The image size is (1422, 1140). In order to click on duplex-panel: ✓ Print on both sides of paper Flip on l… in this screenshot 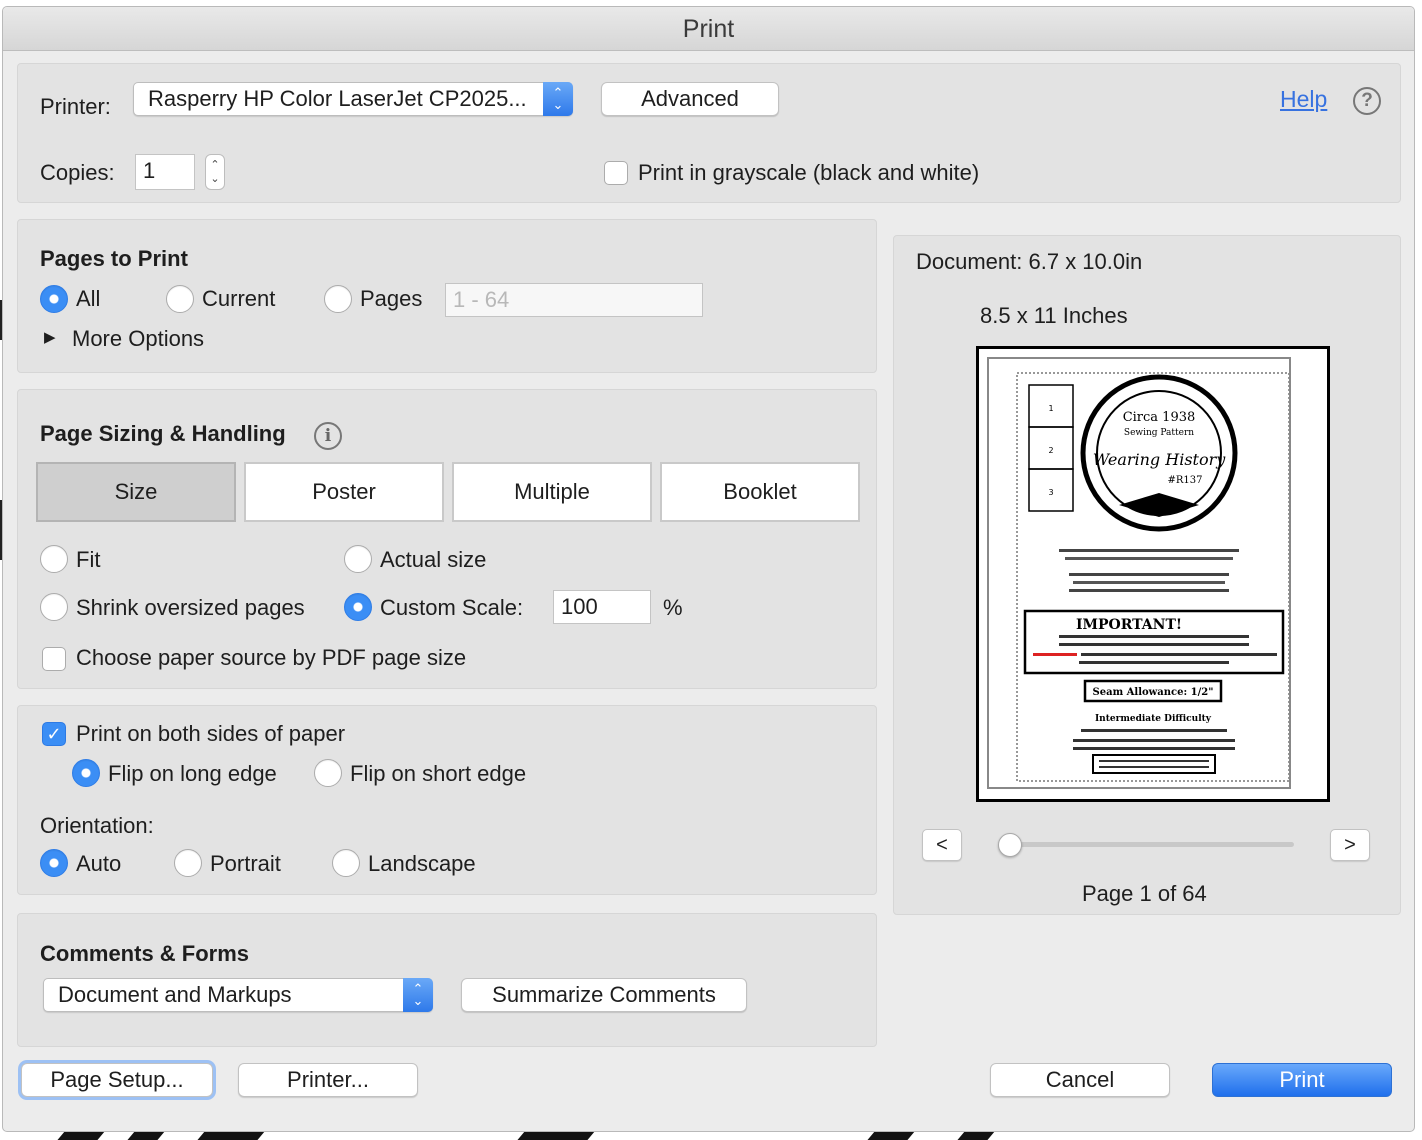, I will do `click(447, 800)`.